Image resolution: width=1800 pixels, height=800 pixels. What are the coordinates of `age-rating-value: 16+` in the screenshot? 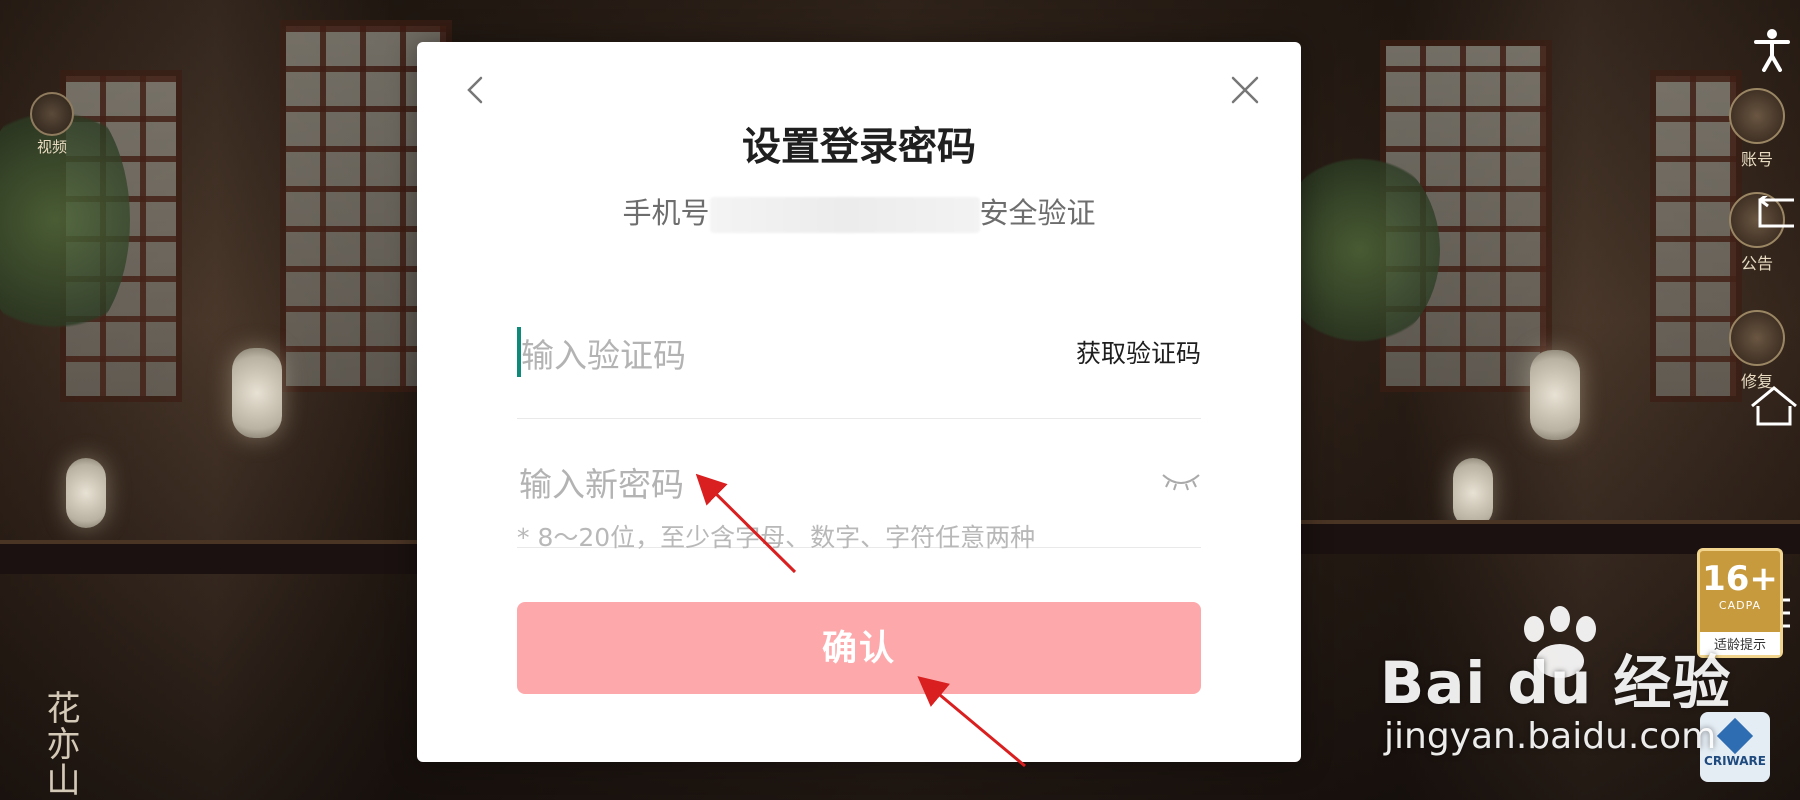 It's located at (1740, 579).